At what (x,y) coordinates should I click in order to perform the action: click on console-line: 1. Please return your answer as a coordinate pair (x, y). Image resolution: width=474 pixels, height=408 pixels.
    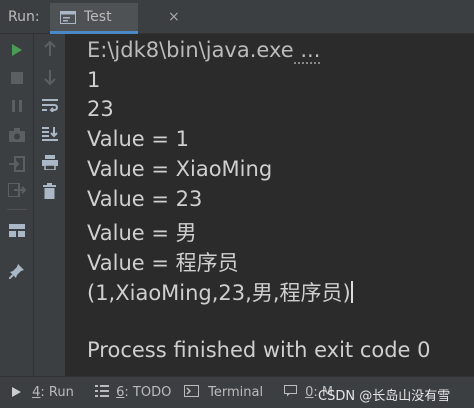
    Looking at the image, I should click on (94, 80).